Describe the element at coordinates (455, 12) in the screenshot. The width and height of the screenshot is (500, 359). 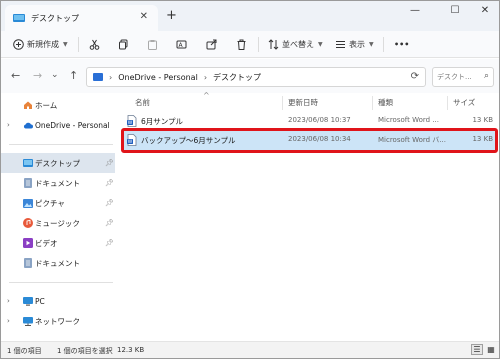
I see `maximize-button: ☐` at that location.